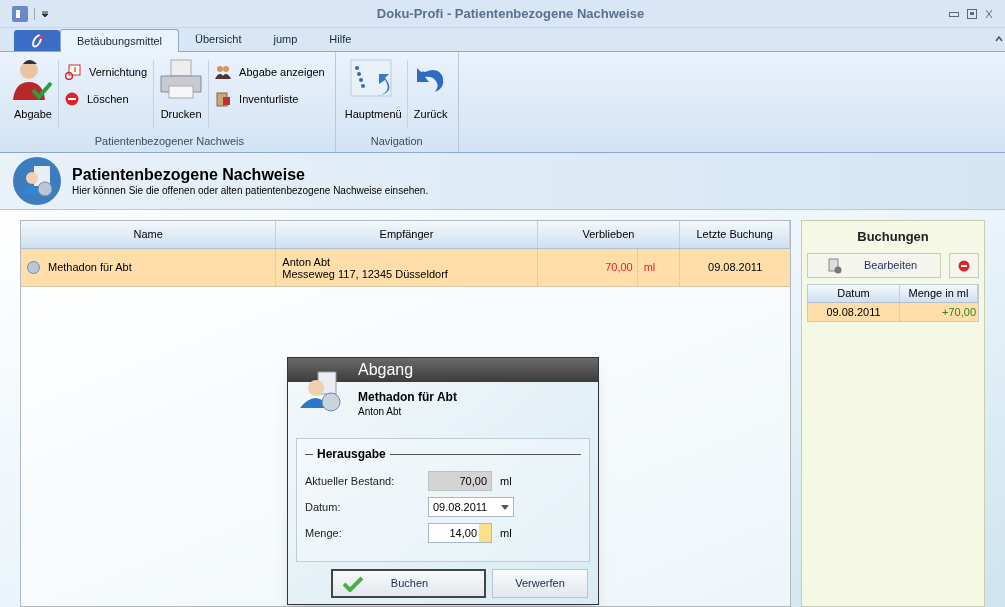 The height and width of the screenshot is (607, 1005). I want to click on clipboard-icon, so click(223, 98).